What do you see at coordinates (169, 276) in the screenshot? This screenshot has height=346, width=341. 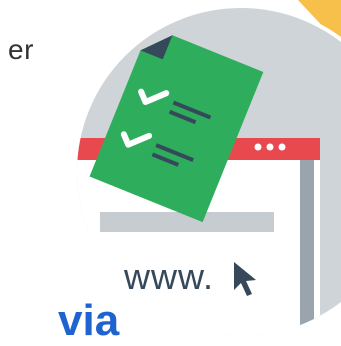 I see `url-text: www.` at bounding box center [169, 276].